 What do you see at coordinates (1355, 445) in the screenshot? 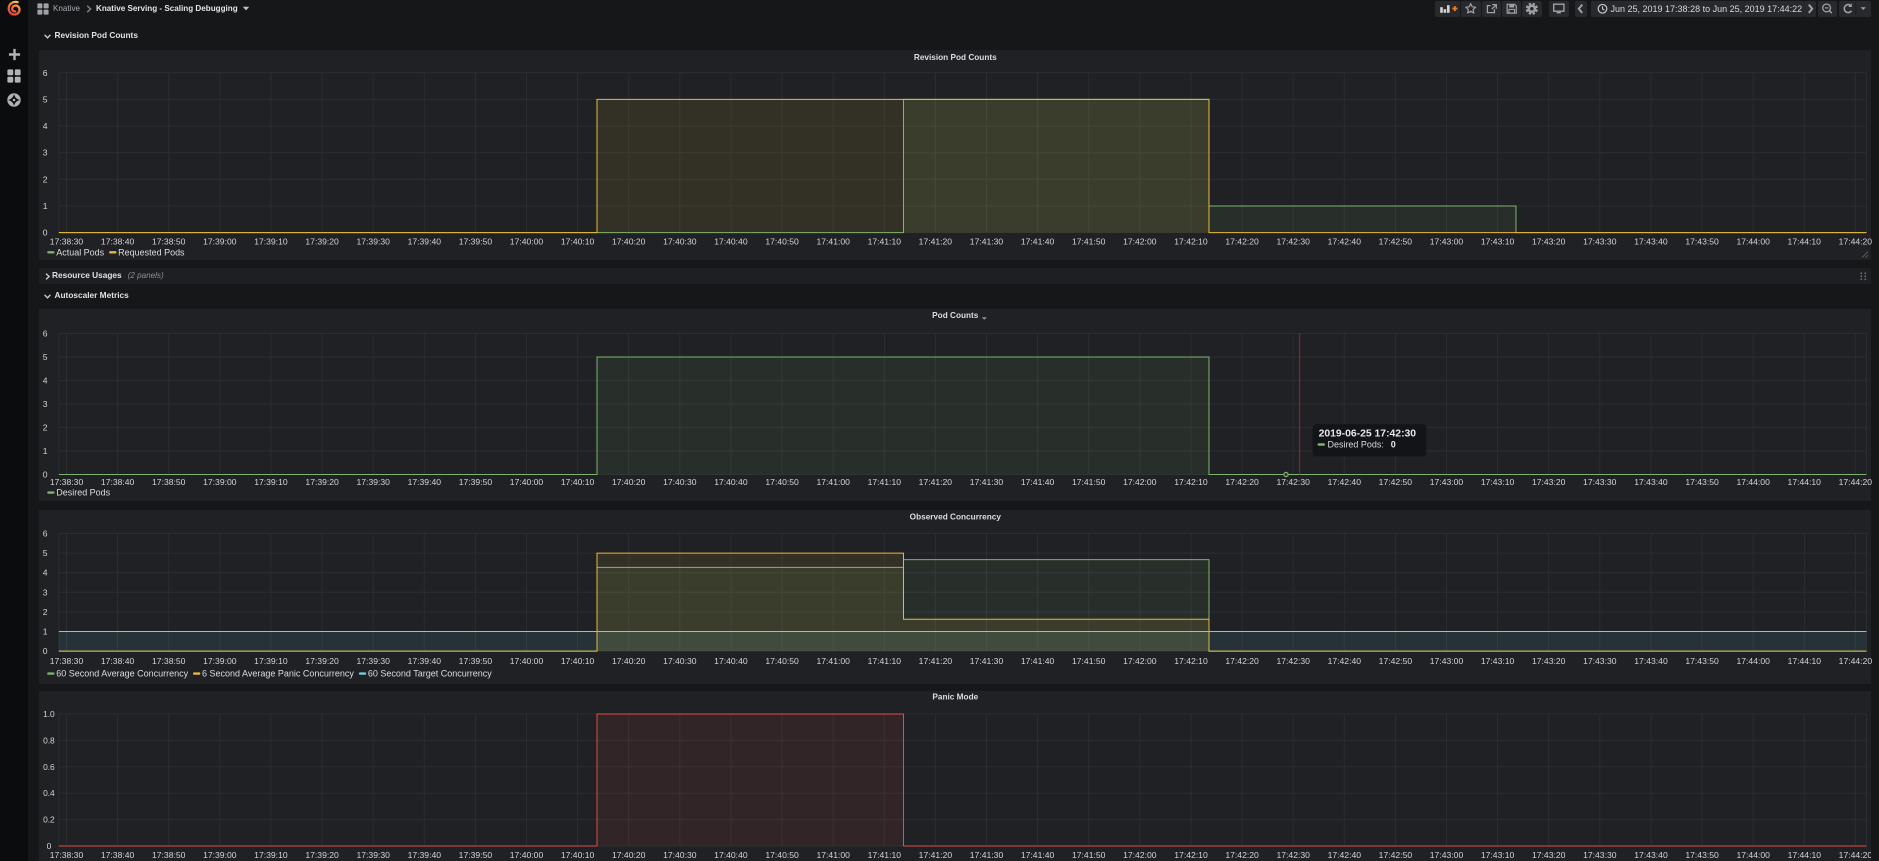
I see `svg-text: Desired Pods:` at bounding box center [1355, 445].